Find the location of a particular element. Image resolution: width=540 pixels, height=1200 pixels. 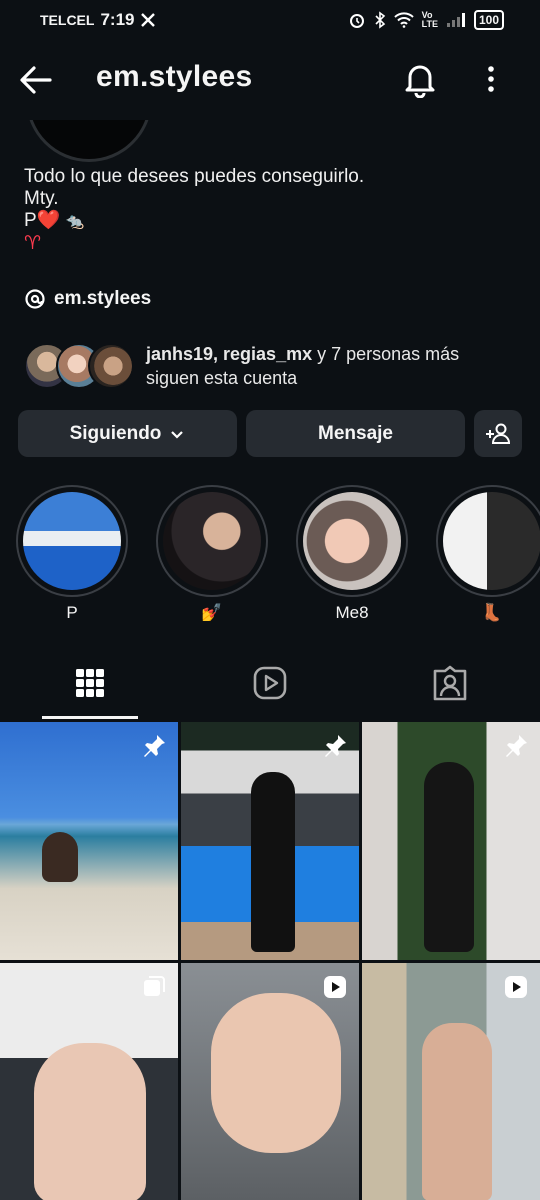

reels-icon is located at coordinates (270, 683).